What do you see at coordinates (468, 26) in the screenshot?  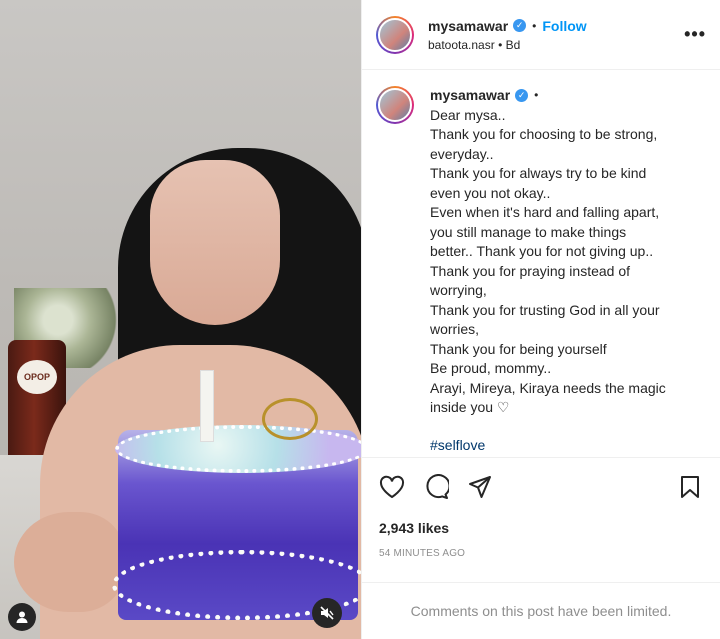 I see `username-link: mysamawar` at bounding box center [468, 26].